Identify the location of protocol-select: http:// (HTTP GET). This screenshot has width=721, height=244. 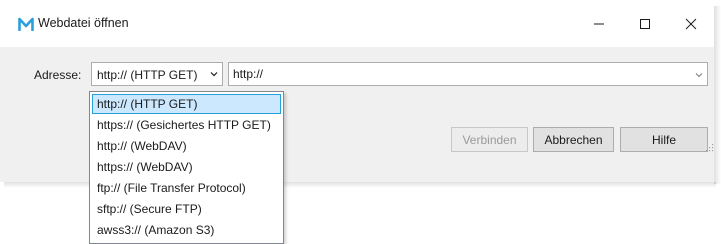
(157, 74).